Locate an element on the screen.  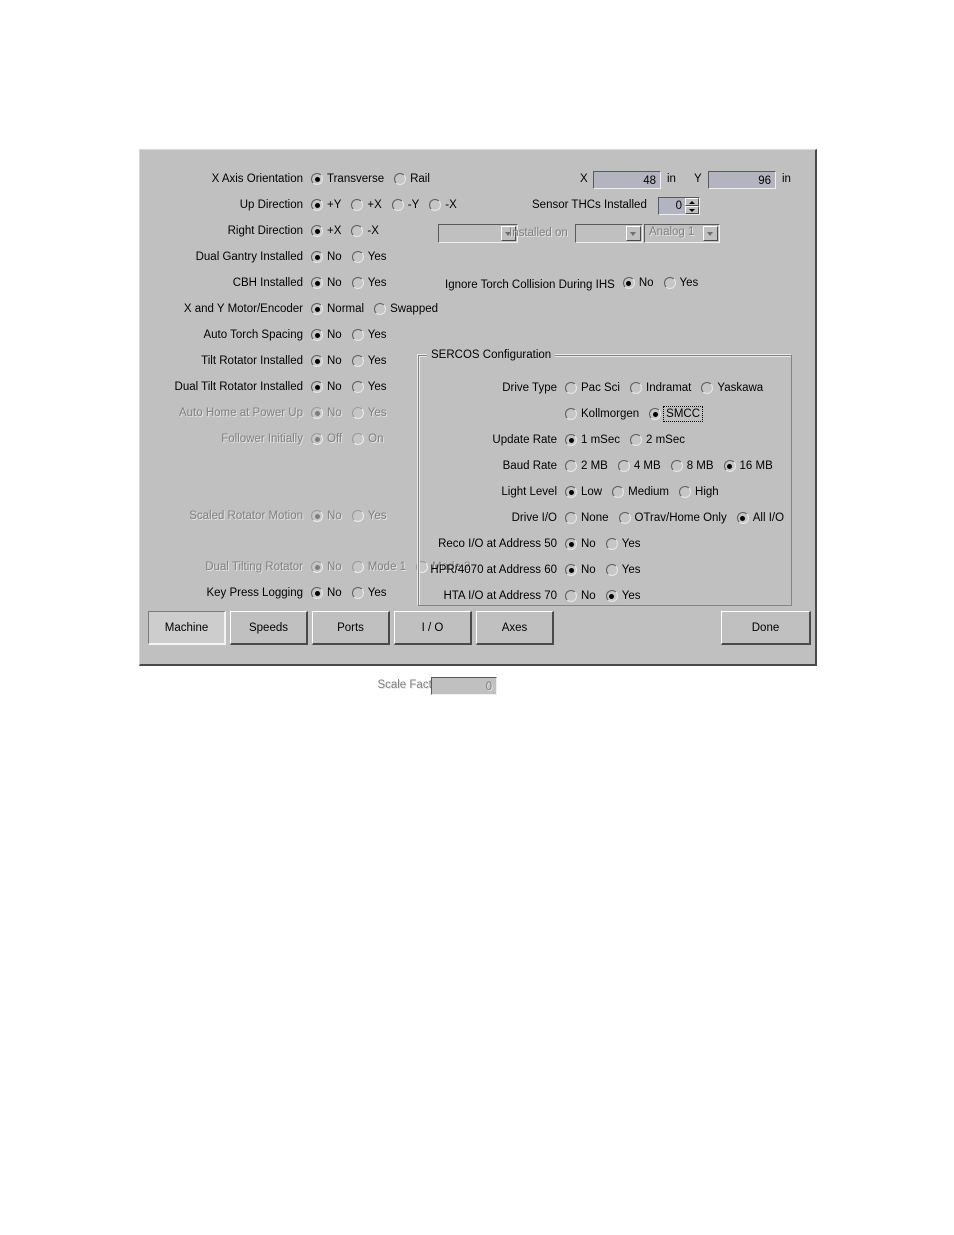
auto-torch-spacing-option-1: Yes is located at coordinates (368, 335).